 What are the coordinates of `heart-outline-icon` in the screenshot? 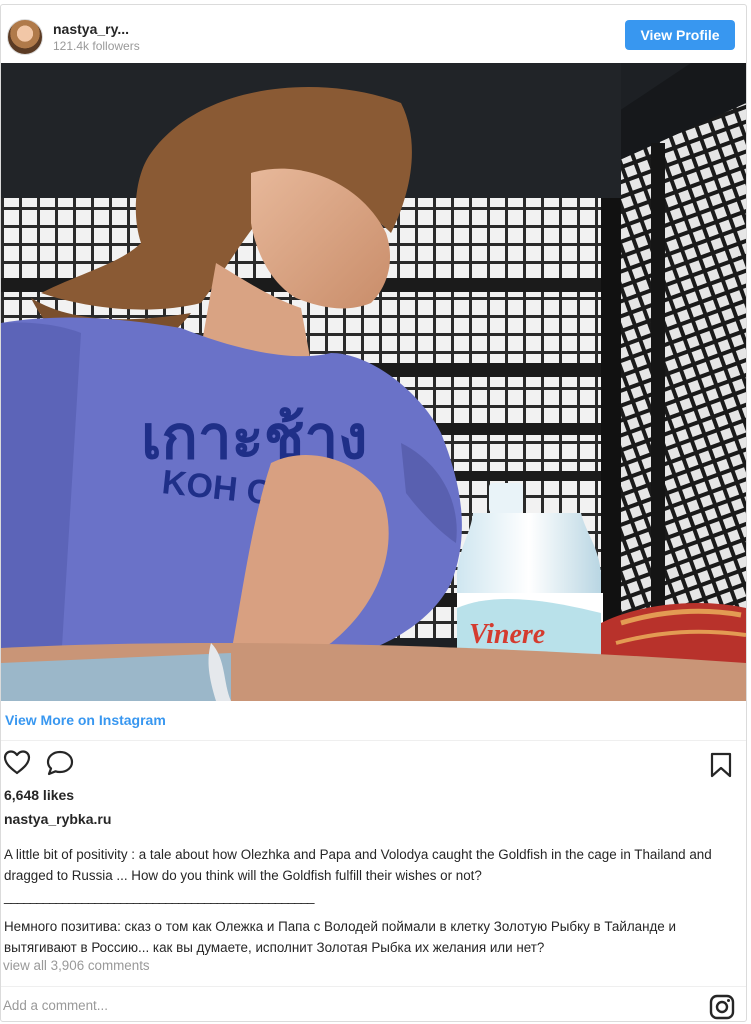 It's located at (17, 762).